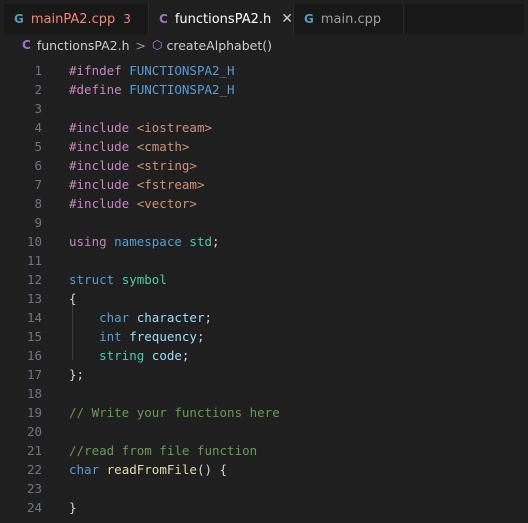 This screenshot has width=528, height=523. Describe the element at coordinates (163, 336) in the screenshot. I see `code-token: frequency` at that location.